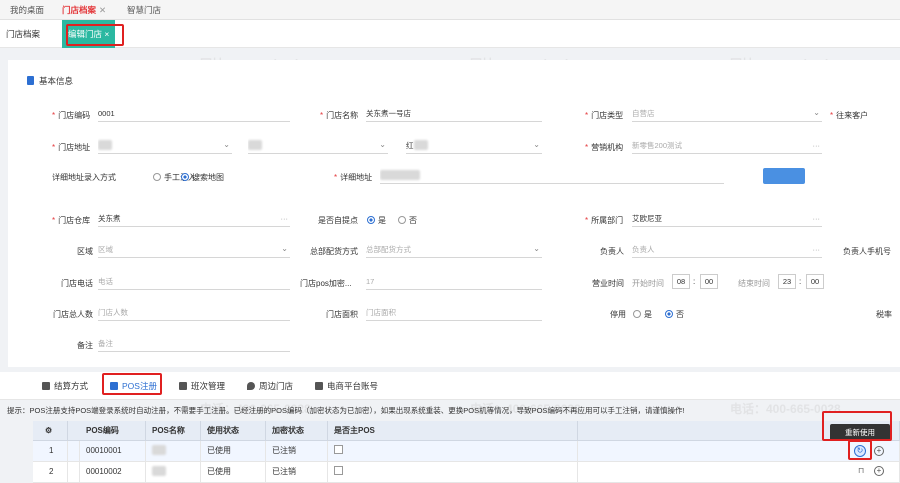 The width and height of the screenshot is (900, 483). What do you see at coordinates (102, 10) in the screenshot?
I see `close-icon: ✕` at bounding box center [102, 10].